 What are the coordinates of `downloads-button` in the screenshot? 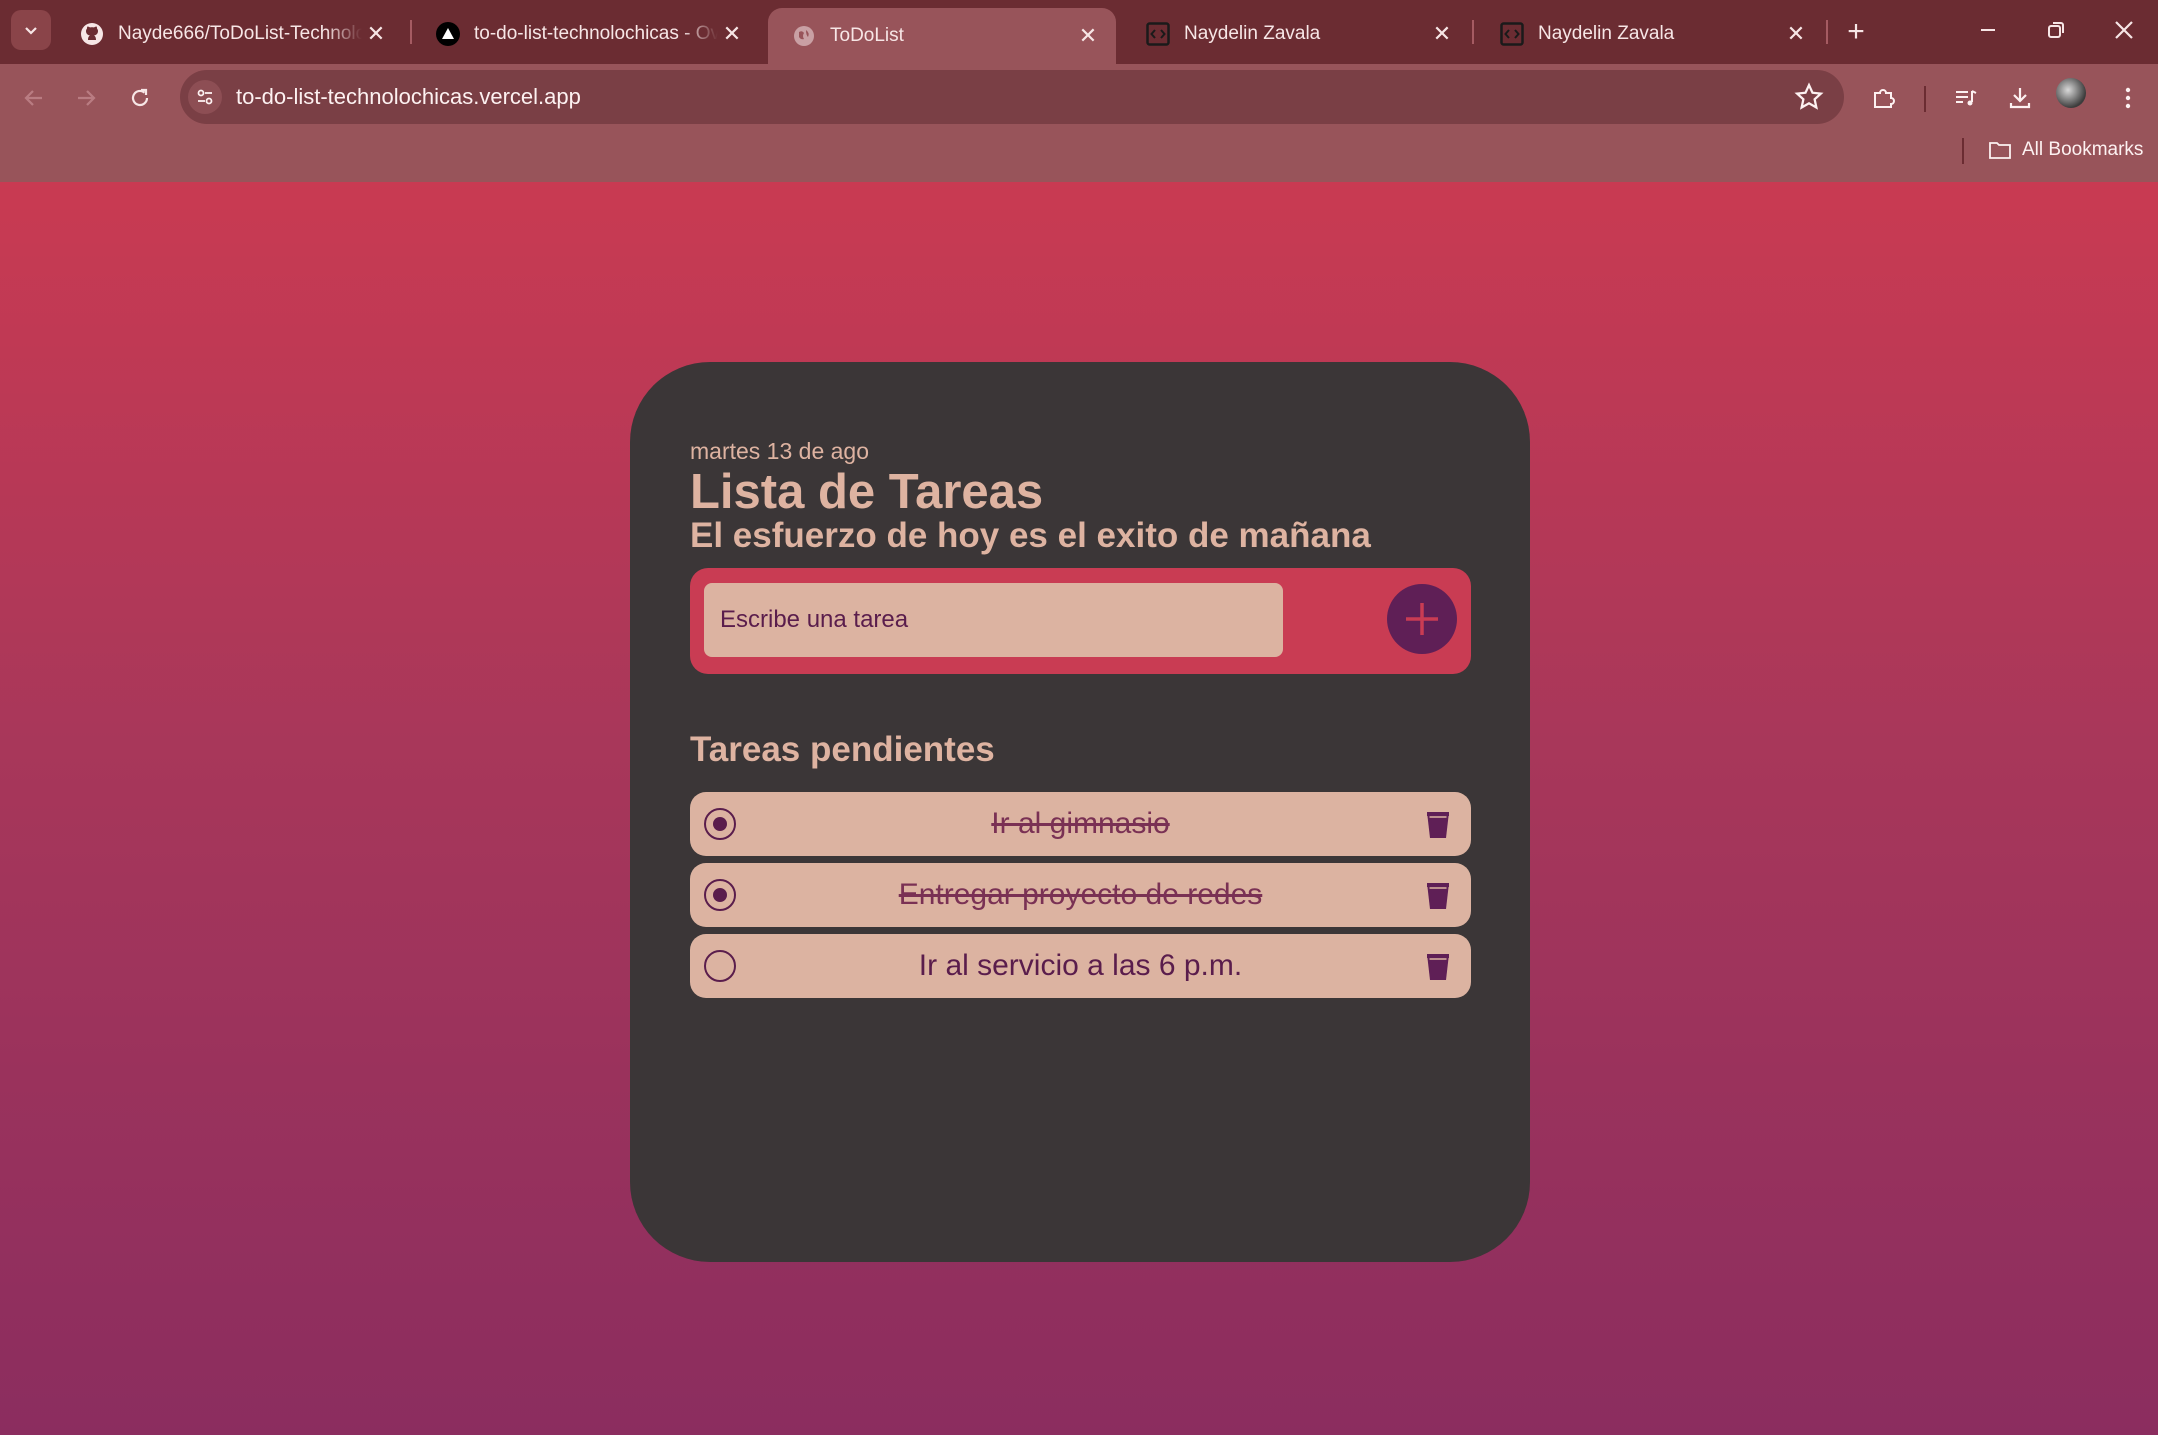 It's located at (2020, 98).